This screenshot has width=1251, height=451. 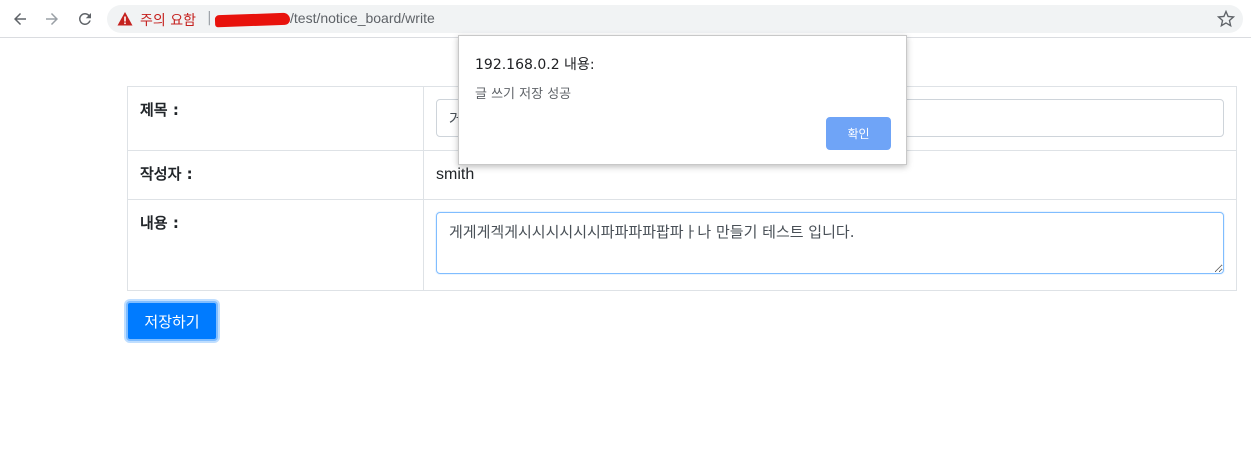 I want to click on alert-origin: 192.168.0.2 내용:, so click(x=535, y=65).